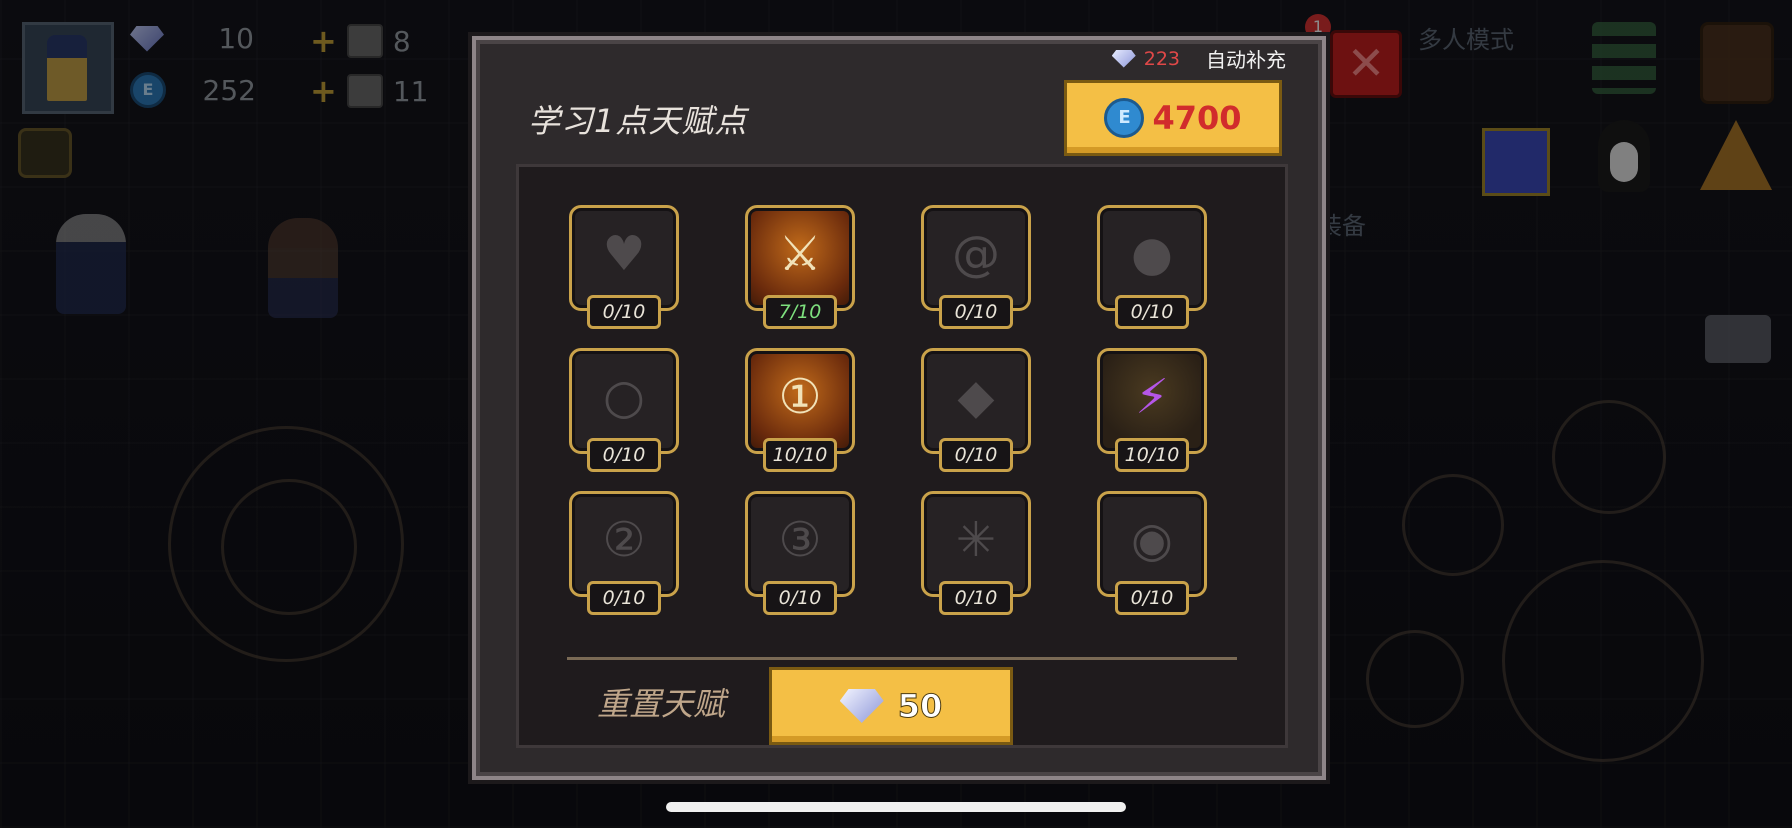  What do you see at coordinates (800, 397) in the screenshot?
I see `ring-1-icon: ①` at bounding box center [800, 397].